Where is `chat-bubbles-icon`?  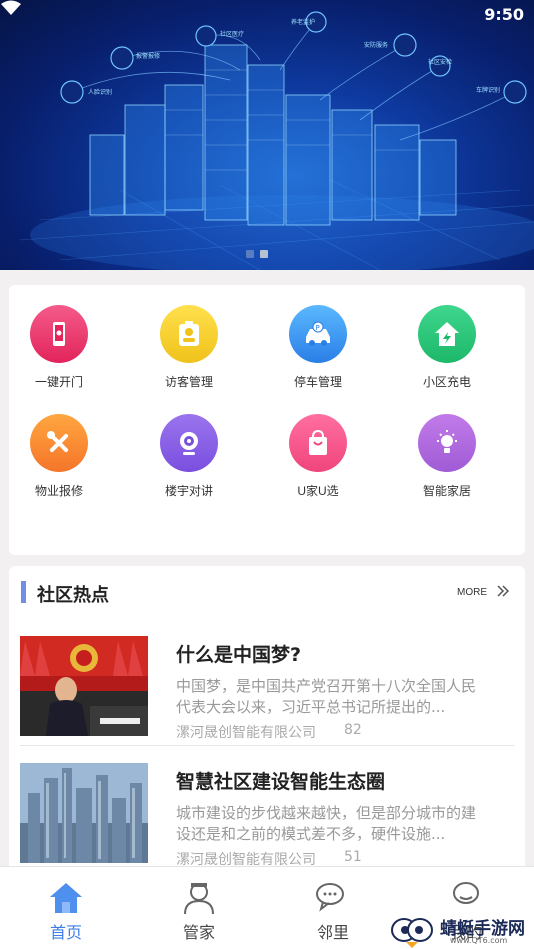
chat-bubbles-icon is located at coordinates (330, 897).